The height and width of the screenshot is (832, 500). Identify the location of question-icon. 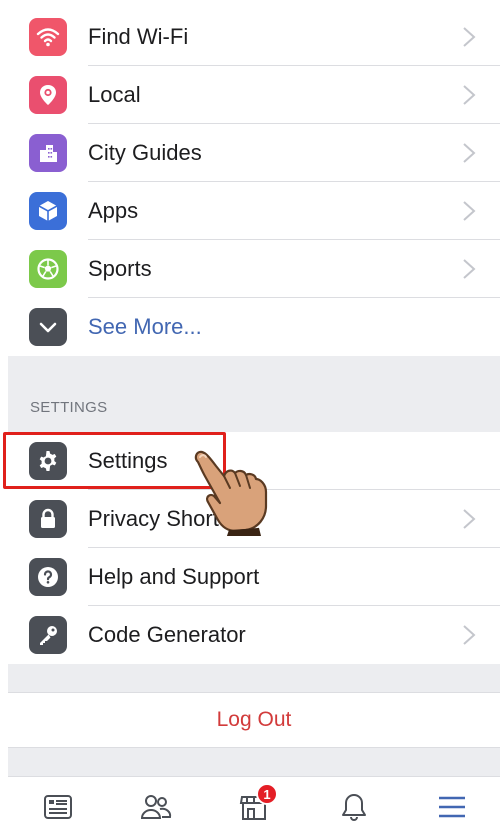
(48, 577).